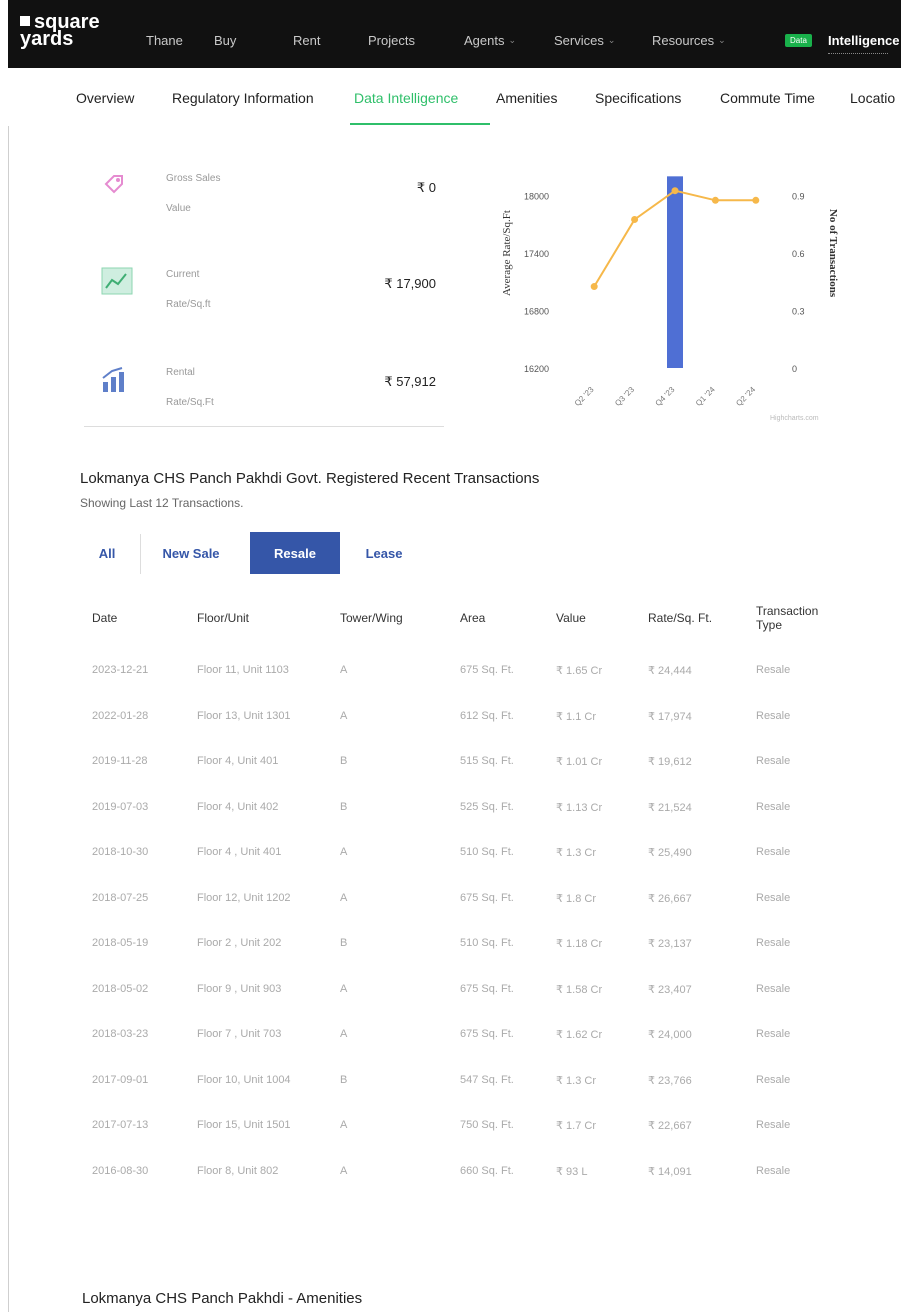 The width and height of the screenshot is (901, 1312). I want to click on cell-date: 2018-10-30, so click(120, 852).